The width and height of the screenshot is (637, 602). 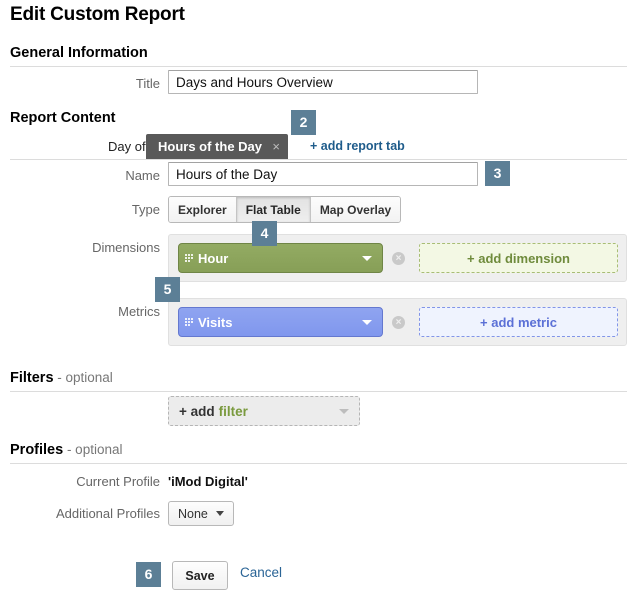 I want to click on metric-pill-visits: Visits, so click(x=280, y=322).